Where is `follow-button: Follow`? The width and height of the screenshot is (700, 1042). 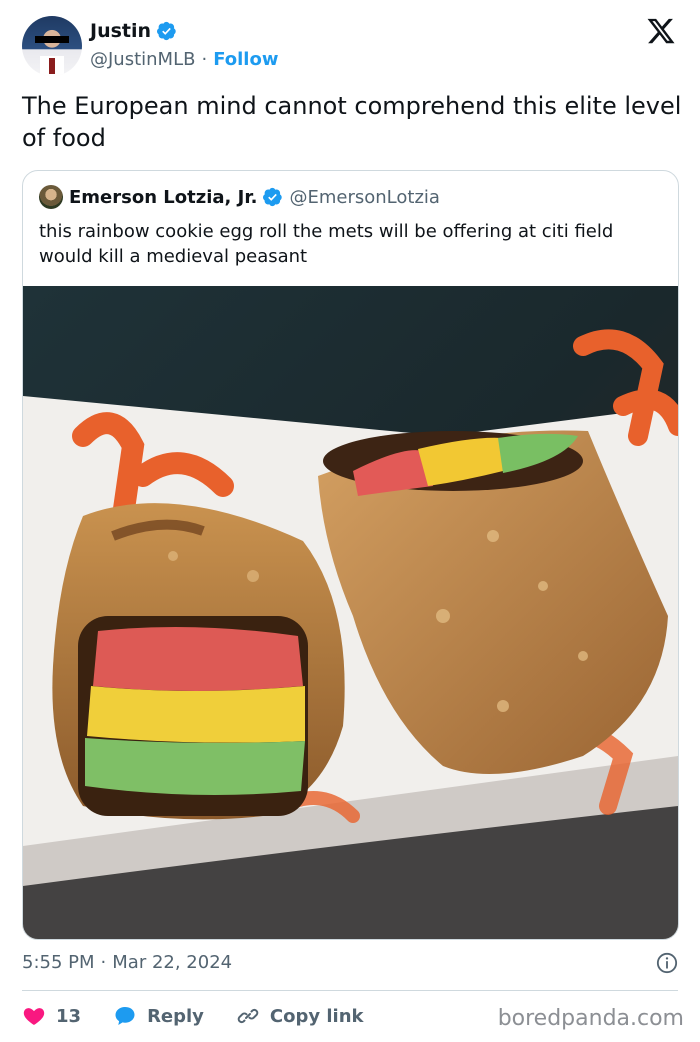 follow-button: Follow is located at coordinates (245, 59).